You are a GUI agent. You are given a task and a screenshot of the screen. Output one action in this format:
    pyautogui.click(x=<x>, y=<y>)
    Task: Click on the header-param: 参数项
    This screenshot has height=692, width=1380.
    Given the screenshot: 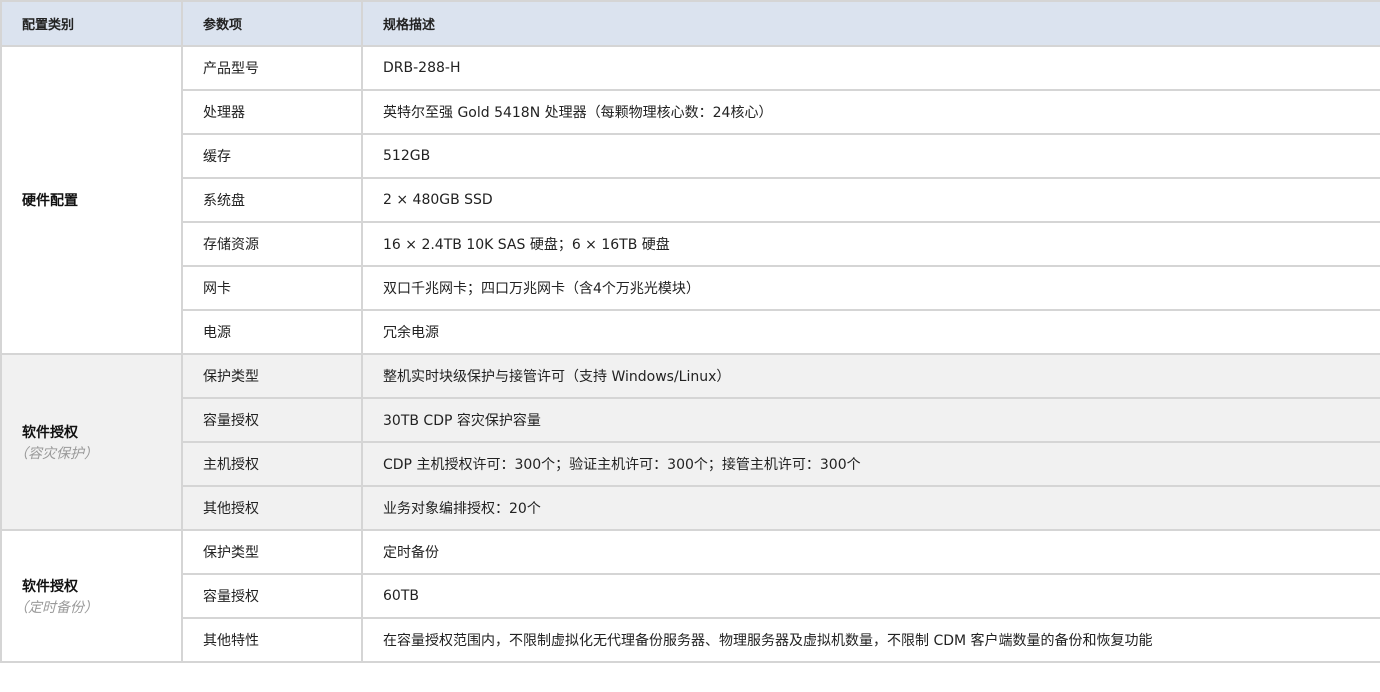 What is the action you would take?
    pyautogui.click(x=272, y=23)
    